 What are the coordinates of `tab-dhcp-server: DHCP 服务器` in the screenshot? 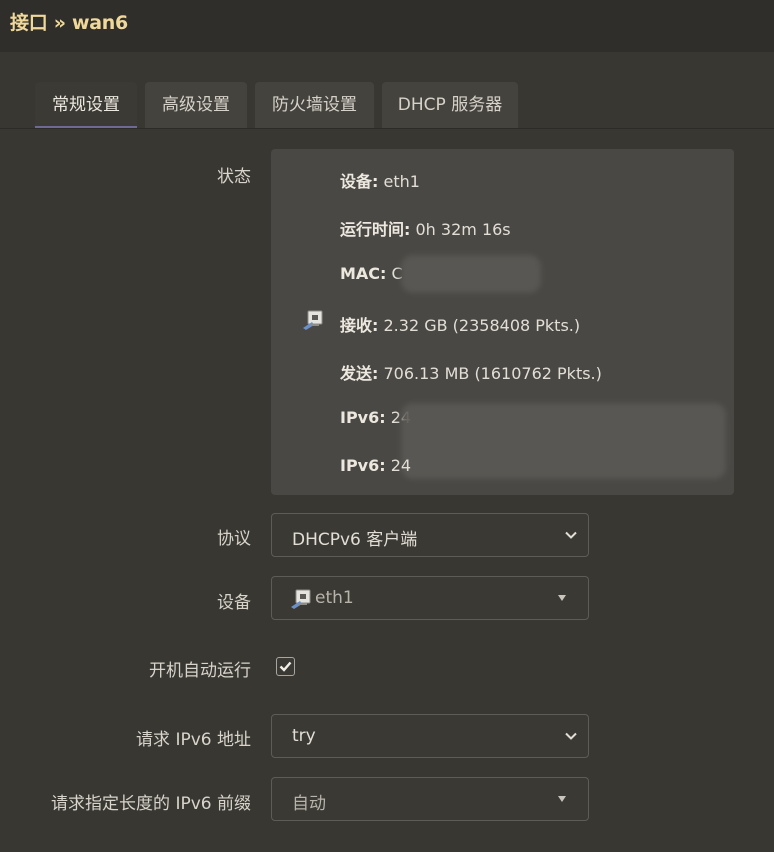 It's located at (450, 105).